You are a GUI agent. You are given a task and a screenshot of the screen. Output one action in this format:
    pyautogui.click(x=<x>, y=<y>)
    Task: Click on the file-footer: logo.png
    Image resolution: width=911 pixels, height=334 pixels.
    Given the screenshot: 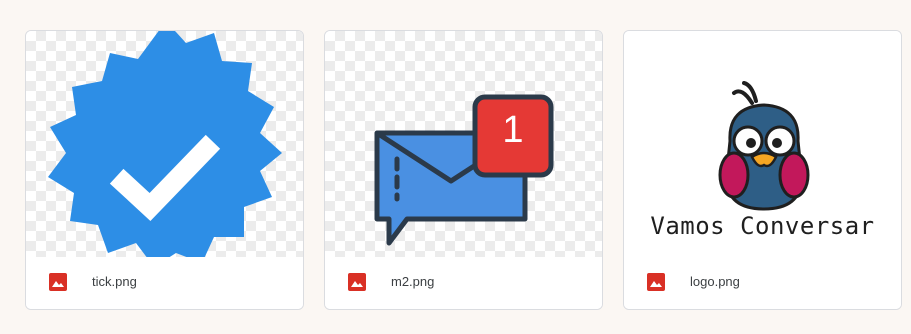 What is the action you would take?
    pyautogui.click(x=762, y=283)
    